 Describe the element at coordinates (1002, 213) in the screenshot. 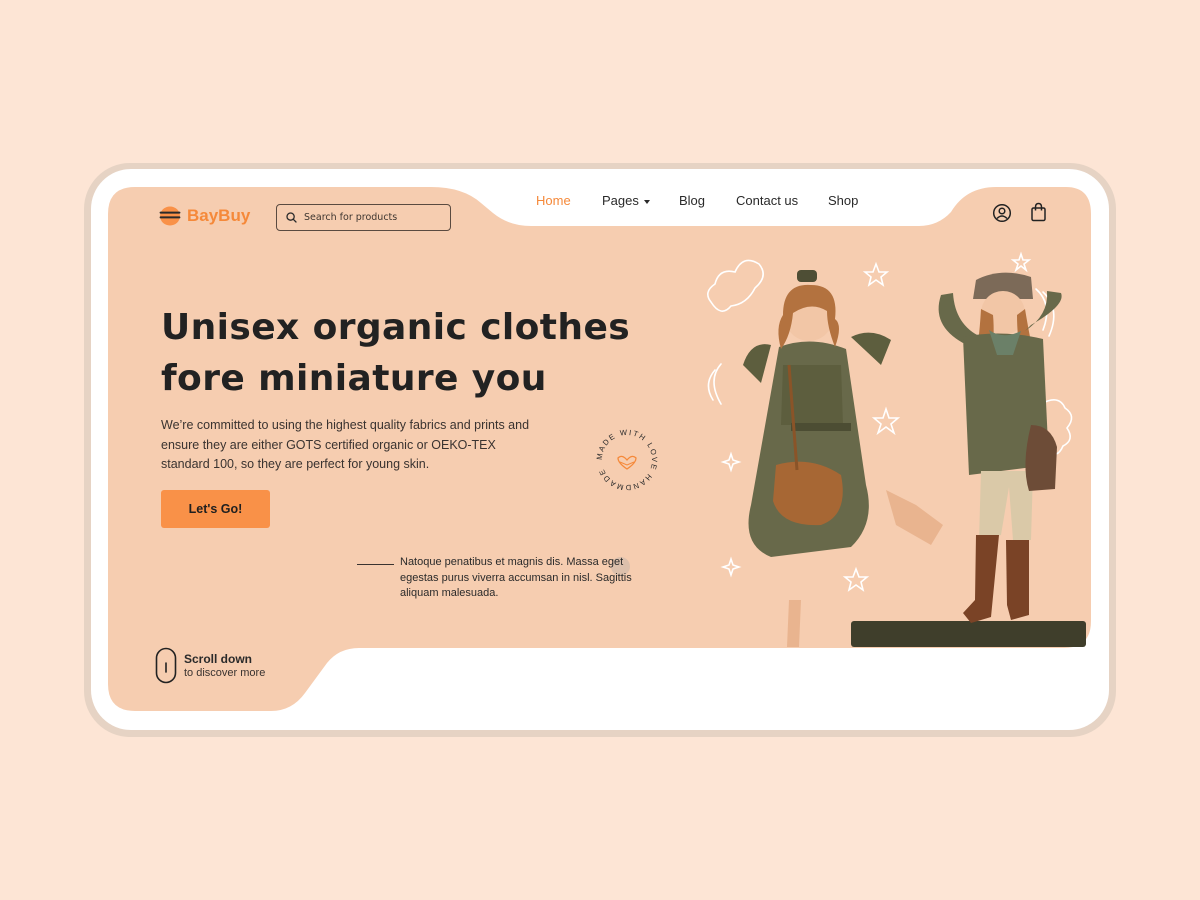

I see `user-icon` at that location.